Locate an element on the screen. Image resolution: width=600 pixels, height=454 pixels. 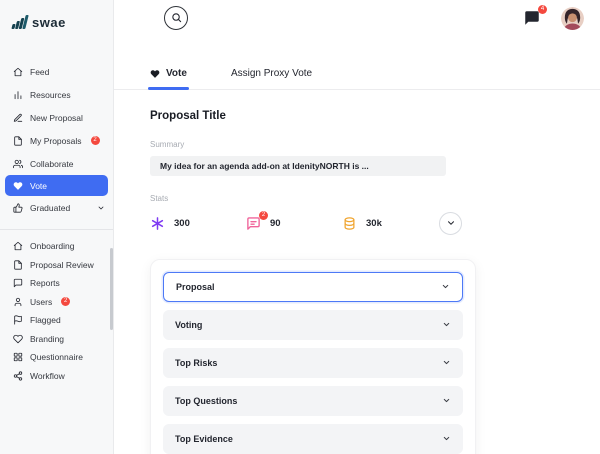
notification-badge: 2 is located at coordinates (95, 140).